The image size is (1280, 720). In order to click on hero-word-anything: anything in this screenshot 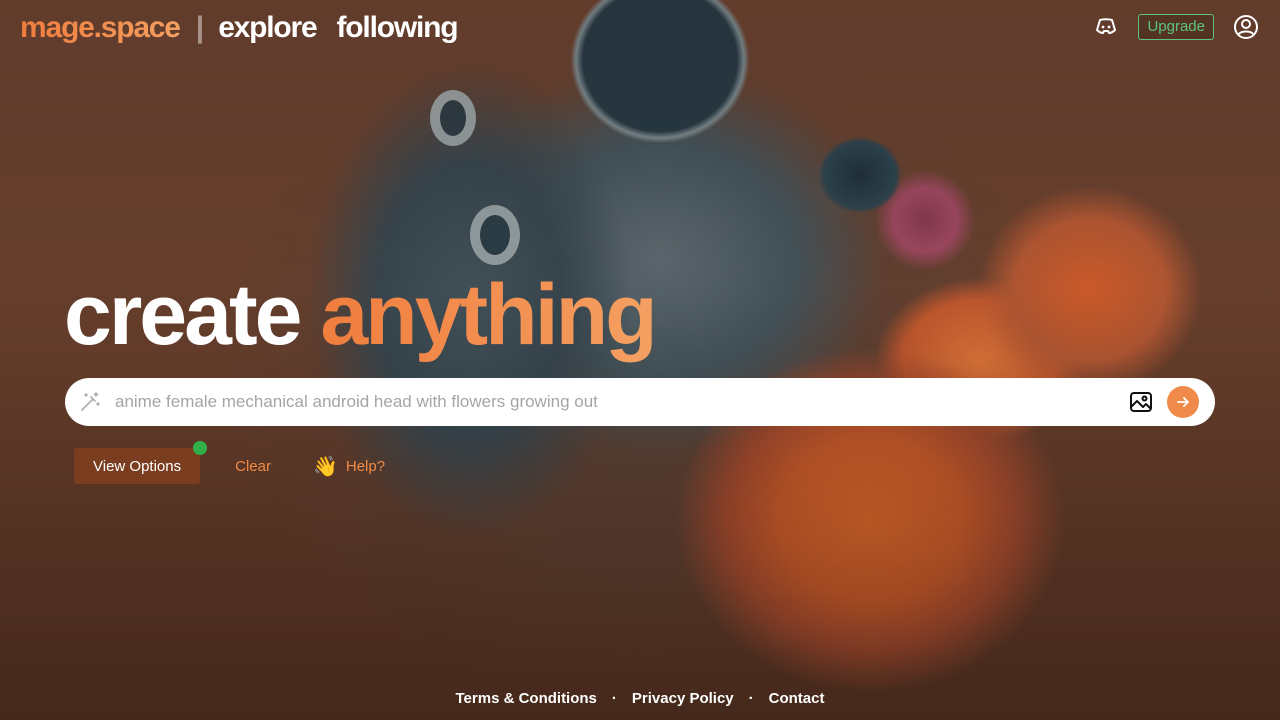, I will do `click(488, 315)`.